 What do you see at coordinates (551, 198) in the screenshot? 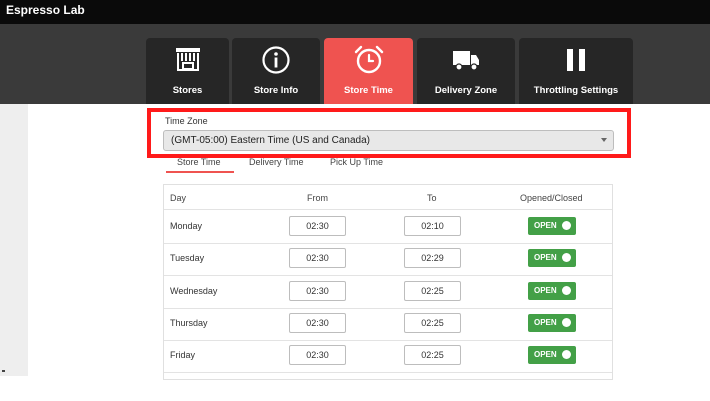
I see `column-header-status: Opened/Closed` at bounding box center [551, 198].